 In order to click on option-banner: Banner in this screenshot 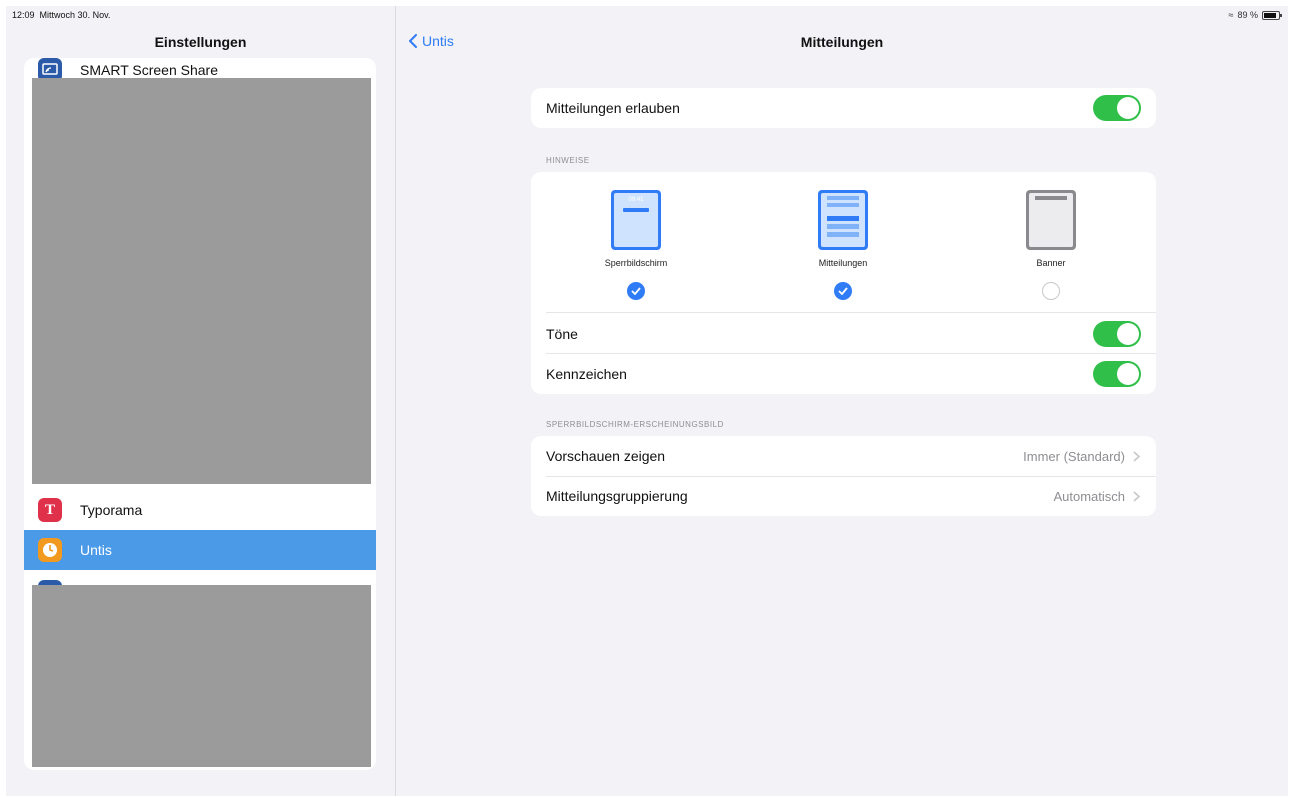, I will do `click(1051, 242)`.